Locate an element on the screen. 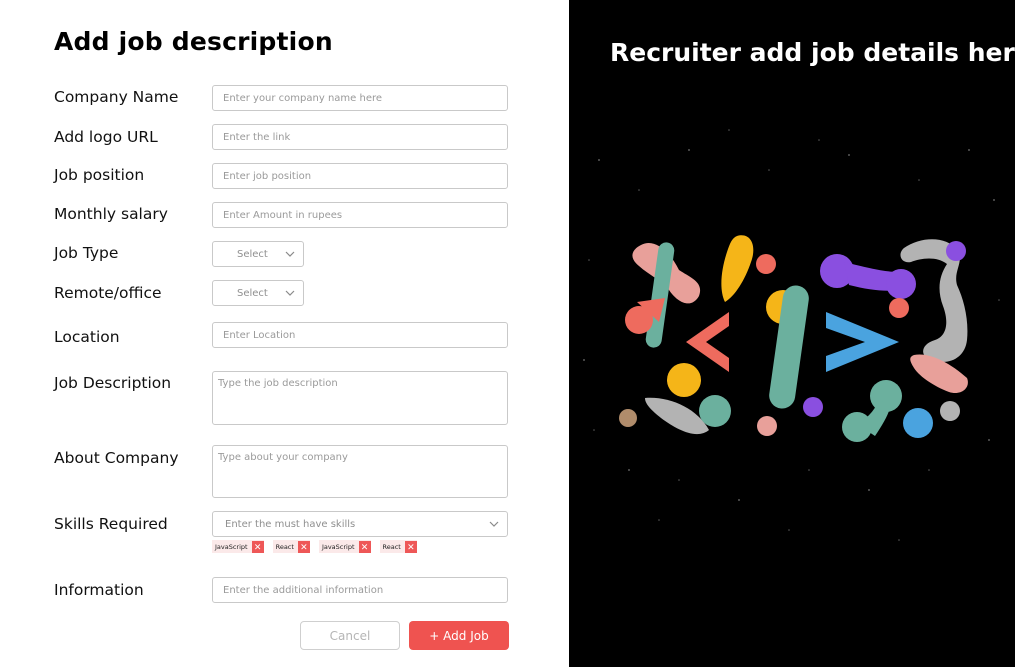  job-type-selected-value: Select is located at coordinates (252, 254).